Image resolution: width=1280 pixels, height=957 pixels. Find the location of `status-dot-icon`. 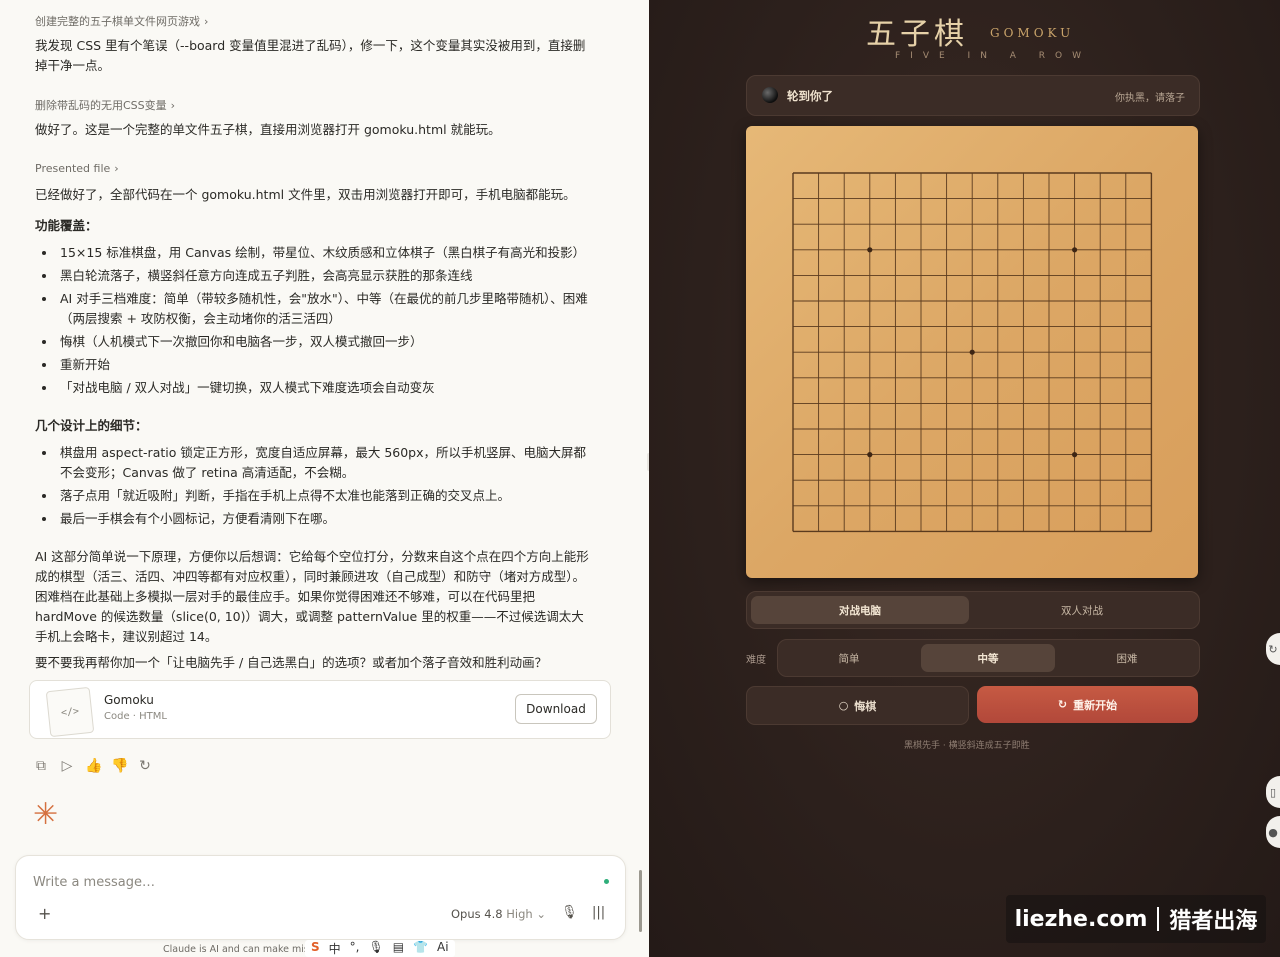

status-dot-icon is located at coordinates (606, 881).